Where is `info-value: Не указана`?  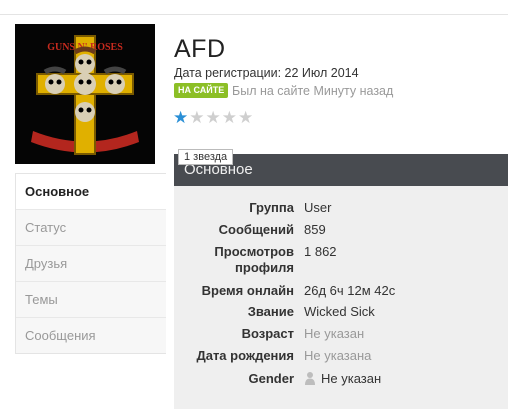
info-value: Не указана is located at coordinates (338, 355).